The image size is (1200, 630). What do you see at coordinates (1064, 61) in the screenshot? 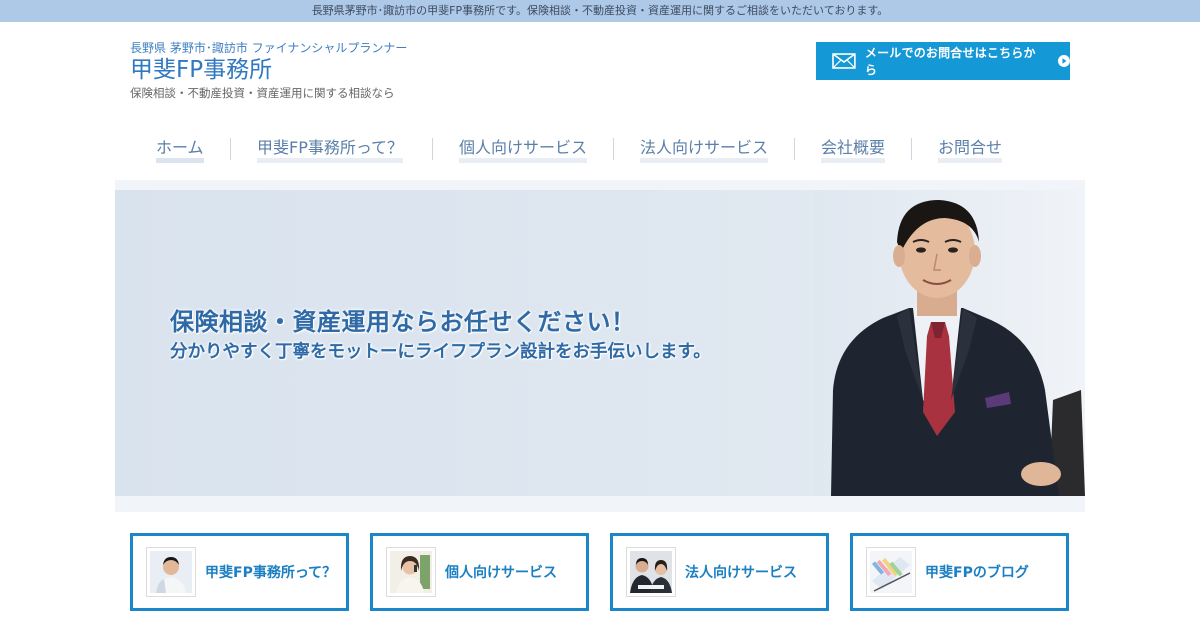
I see `arrow-right-circle-icon` at bounding box center [1064, 61].